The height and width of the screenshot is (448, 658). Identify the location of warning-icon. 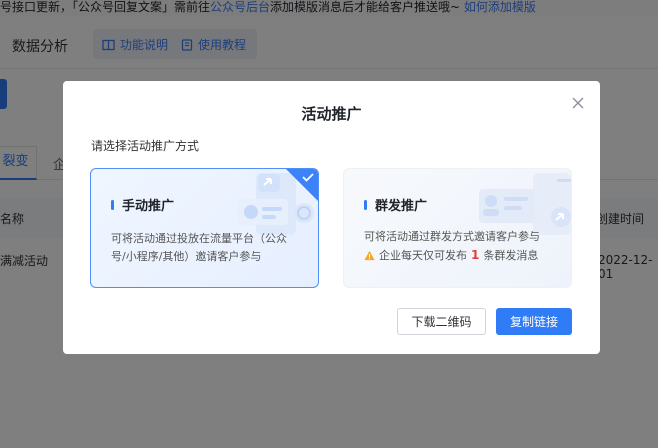
(369, 255).